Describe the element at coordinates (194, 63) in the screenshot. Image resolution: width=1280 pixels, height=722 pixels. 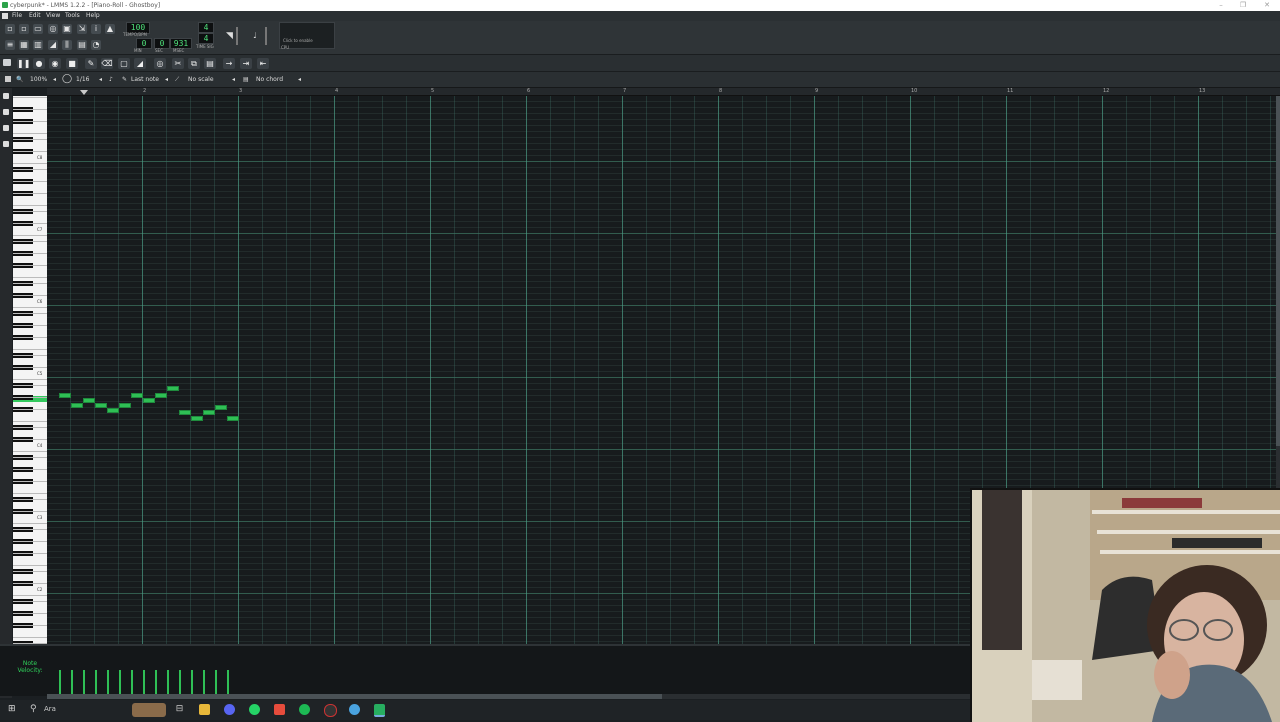
I see `copy-button: ⧉` at that location.